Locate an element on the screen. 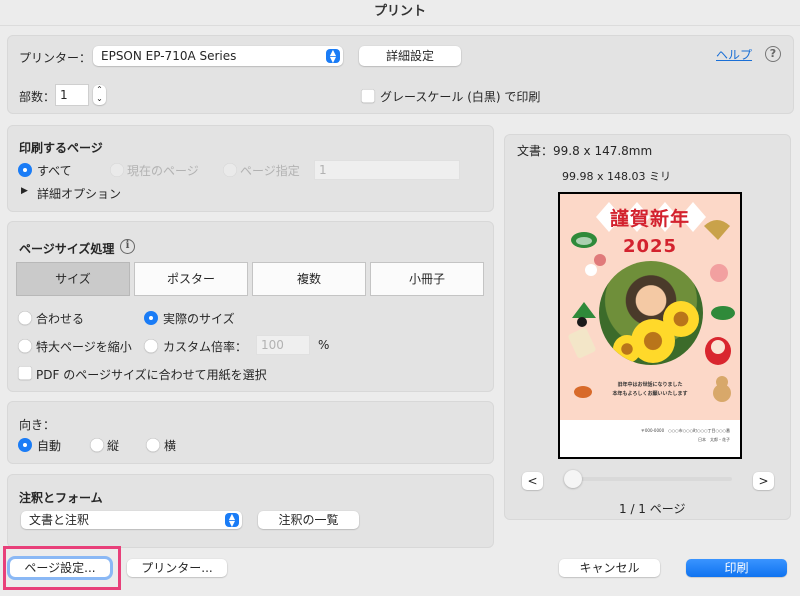 Image resolution: width=800 pixels, height=596 pixels. orientation-portrait-radio is located at coordinates (97, 445).